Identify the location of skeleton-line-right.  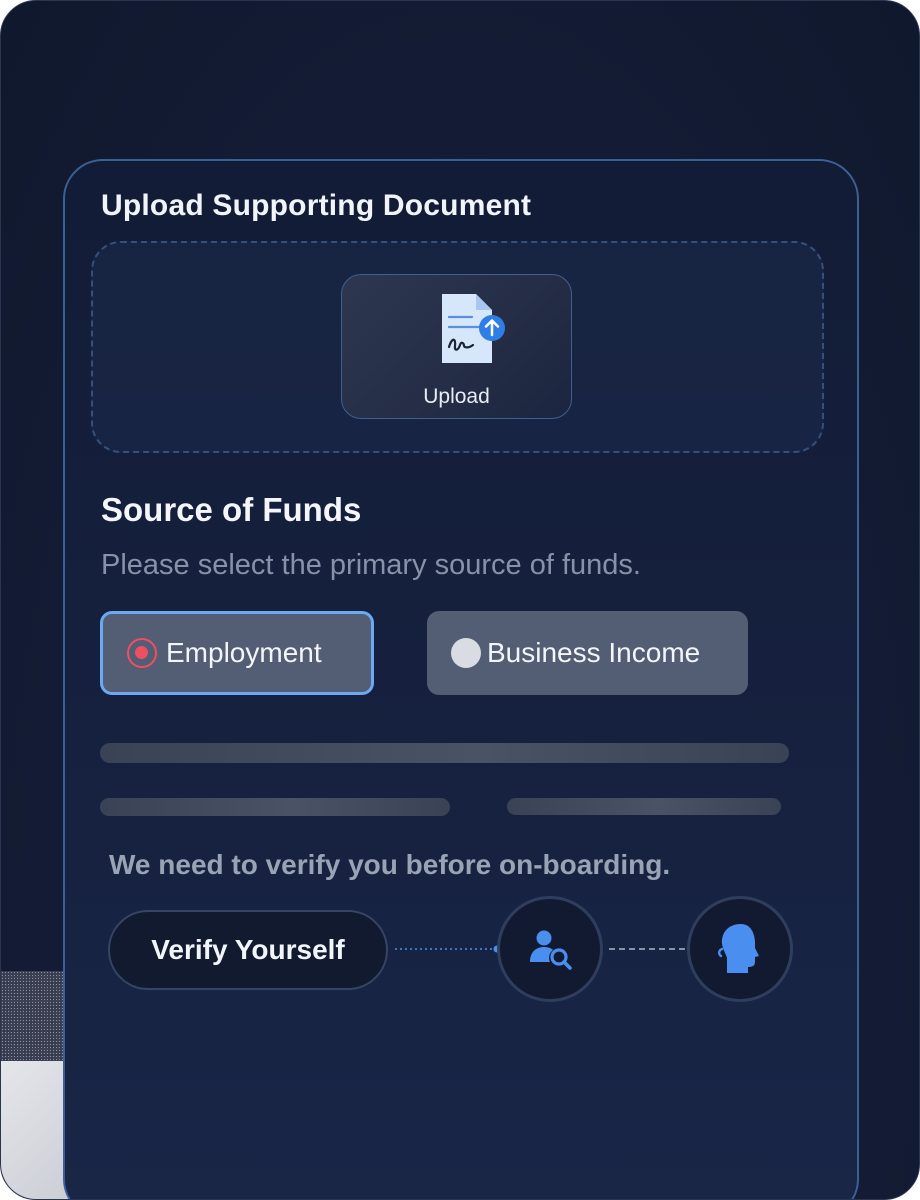
(644, 806).